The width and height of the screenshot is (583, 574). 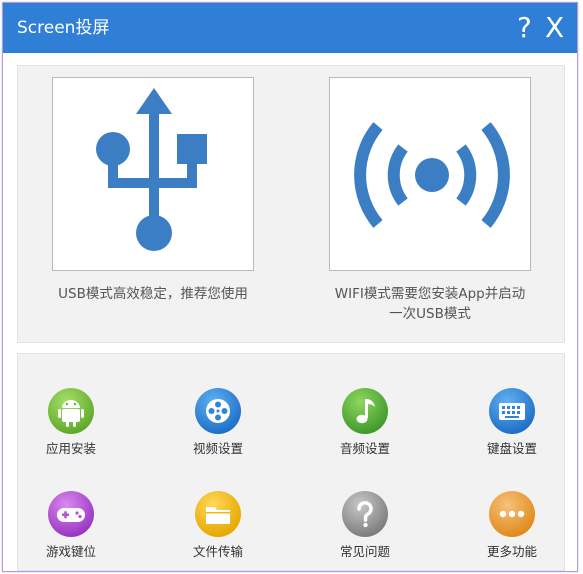 What do you see at coordinates (71, 514) in the screenshot?
I see `gamepad-icon` at bounding box center [71, 514].